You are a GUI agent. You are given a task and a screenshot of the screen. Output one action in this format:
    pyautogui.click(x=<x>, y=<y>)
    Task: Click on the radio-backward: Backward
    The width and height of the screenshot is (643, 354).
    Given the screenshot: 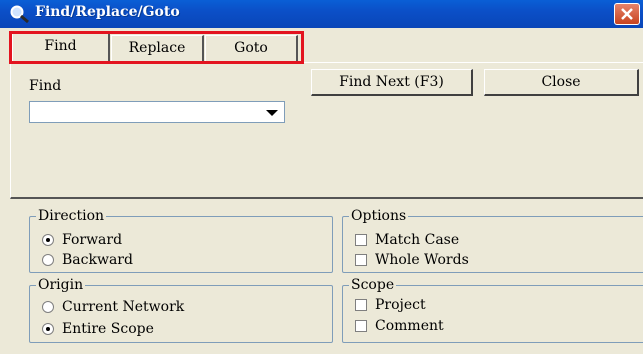 What is the action you would take?
    pyautogui.click(x=87, y=260)
    